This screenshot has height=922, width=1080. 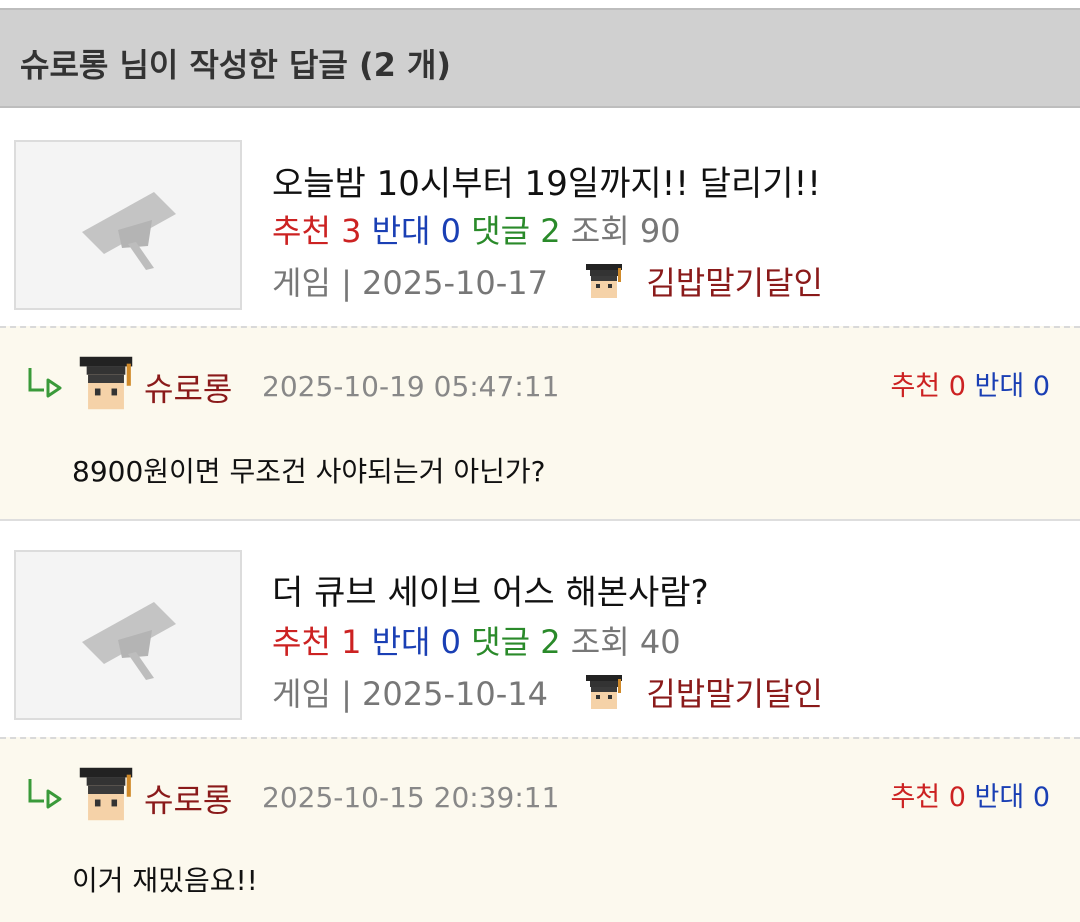 I want to click on view-count: 90, so click(x=660, y=231).